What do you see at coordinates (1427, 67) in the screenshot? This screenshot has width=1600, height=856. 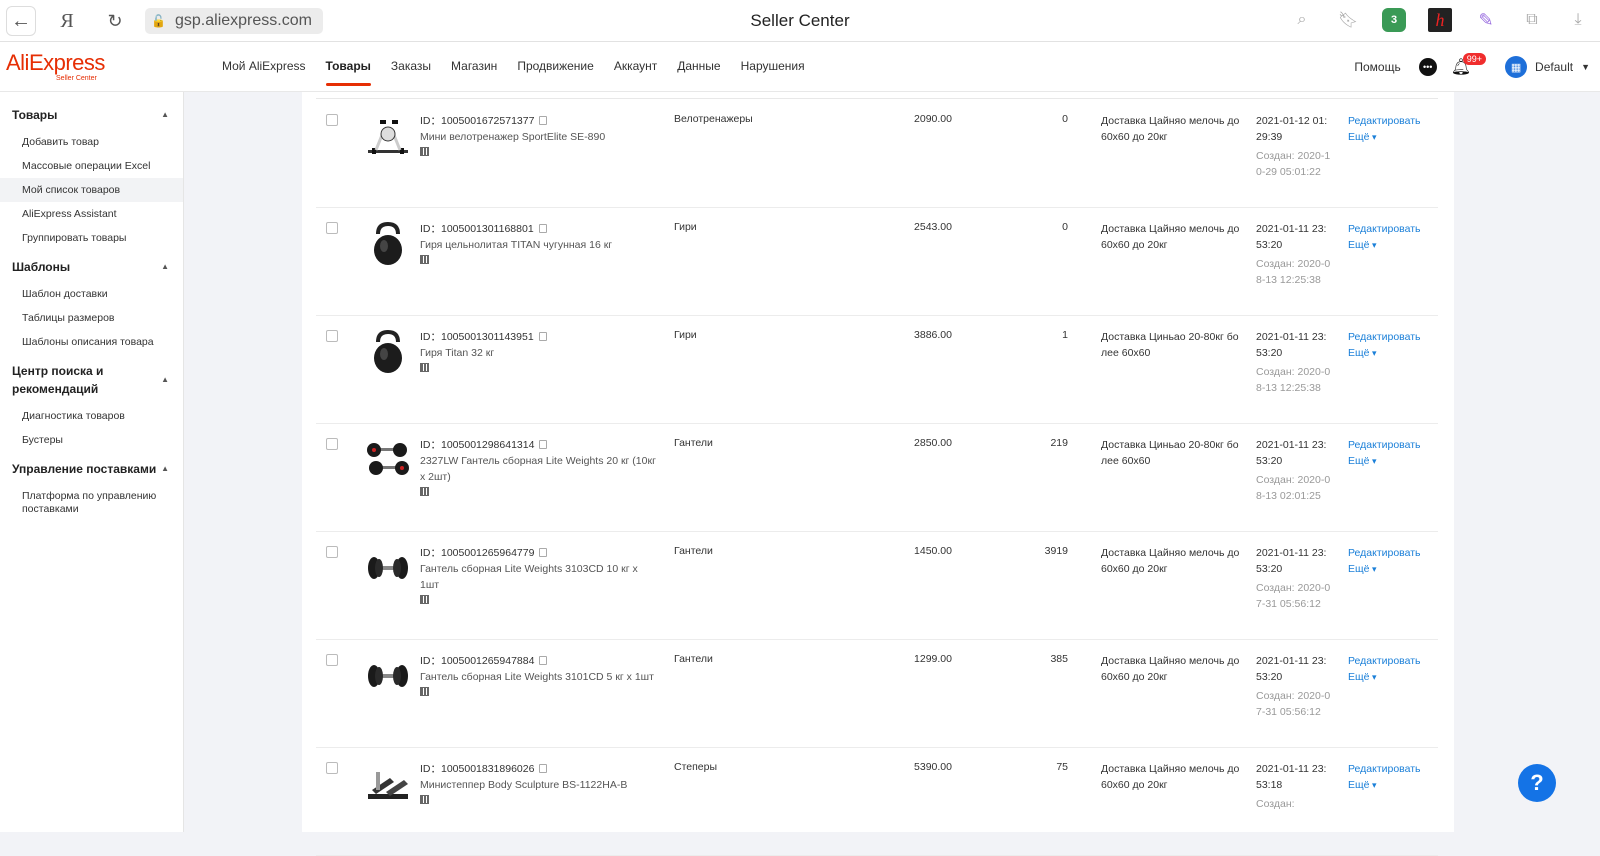 I see `chat-icon: •••` at bounding box center [1427, 67].